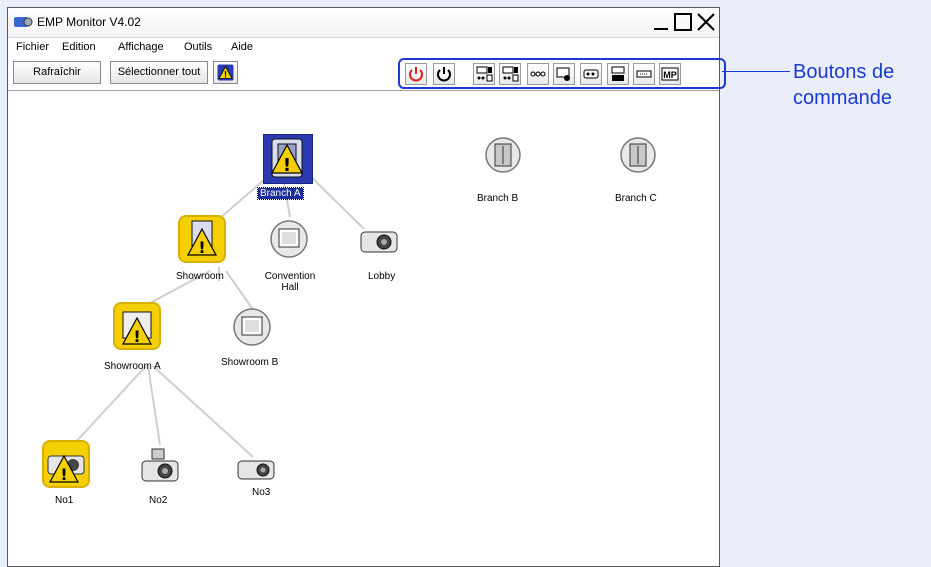 Image resolution: width=931 pixels, height=567 pixels. What do you see at coordinates (250, 362) in the screenshot?
I see `showroom-b-label: Showroom B` at bounding box center [250, 362].